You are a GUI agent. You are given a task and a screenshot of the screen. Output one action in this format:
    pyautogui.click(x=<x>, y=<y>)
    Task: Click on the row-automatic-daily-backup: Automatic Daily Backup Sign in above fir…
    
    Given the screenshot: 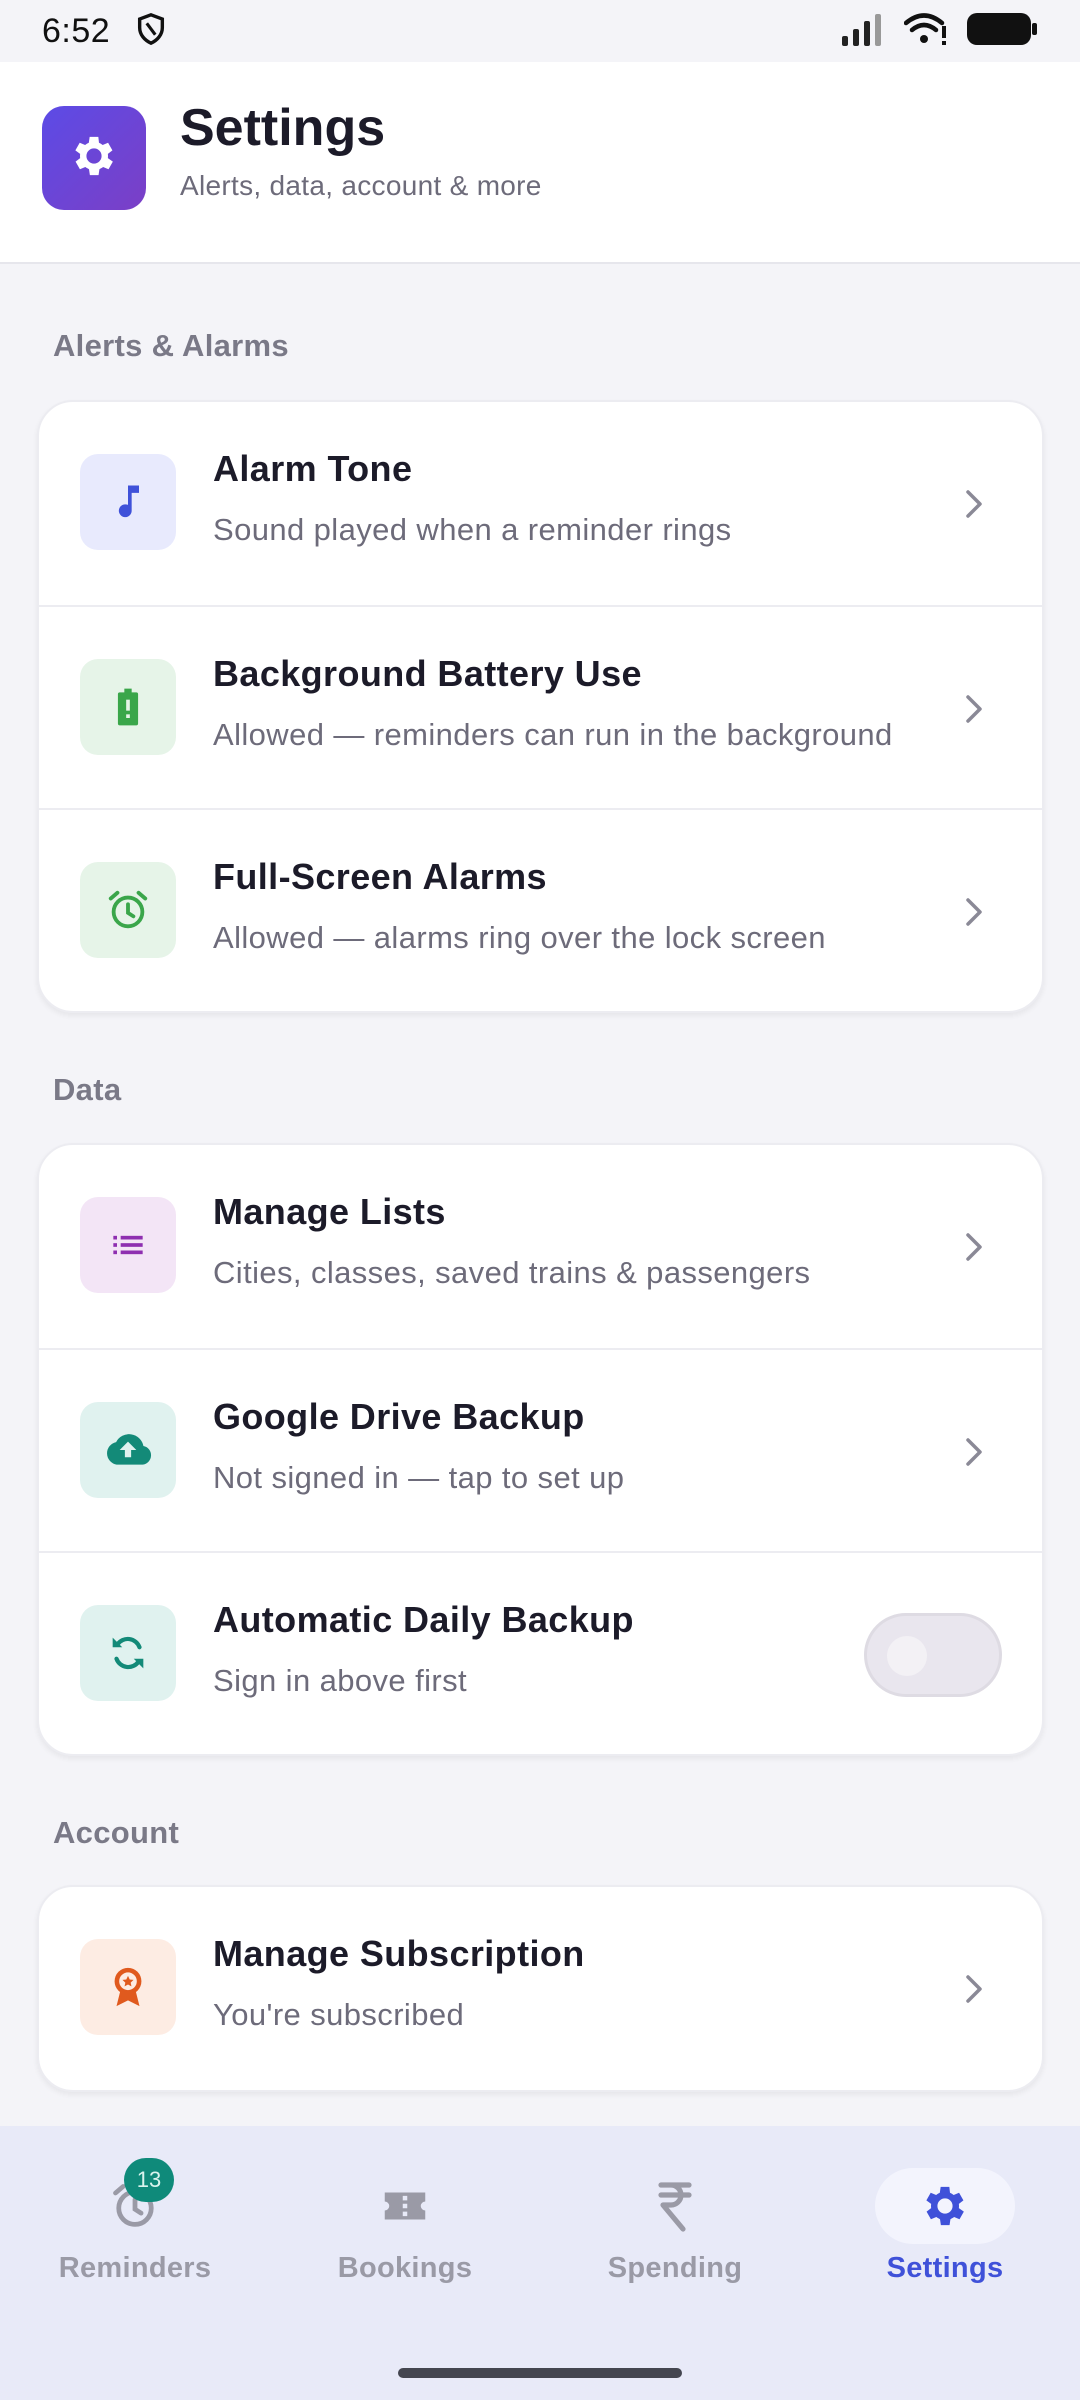 What is the action you would take?
    pyautogui.click(x=540, y=1652)
    